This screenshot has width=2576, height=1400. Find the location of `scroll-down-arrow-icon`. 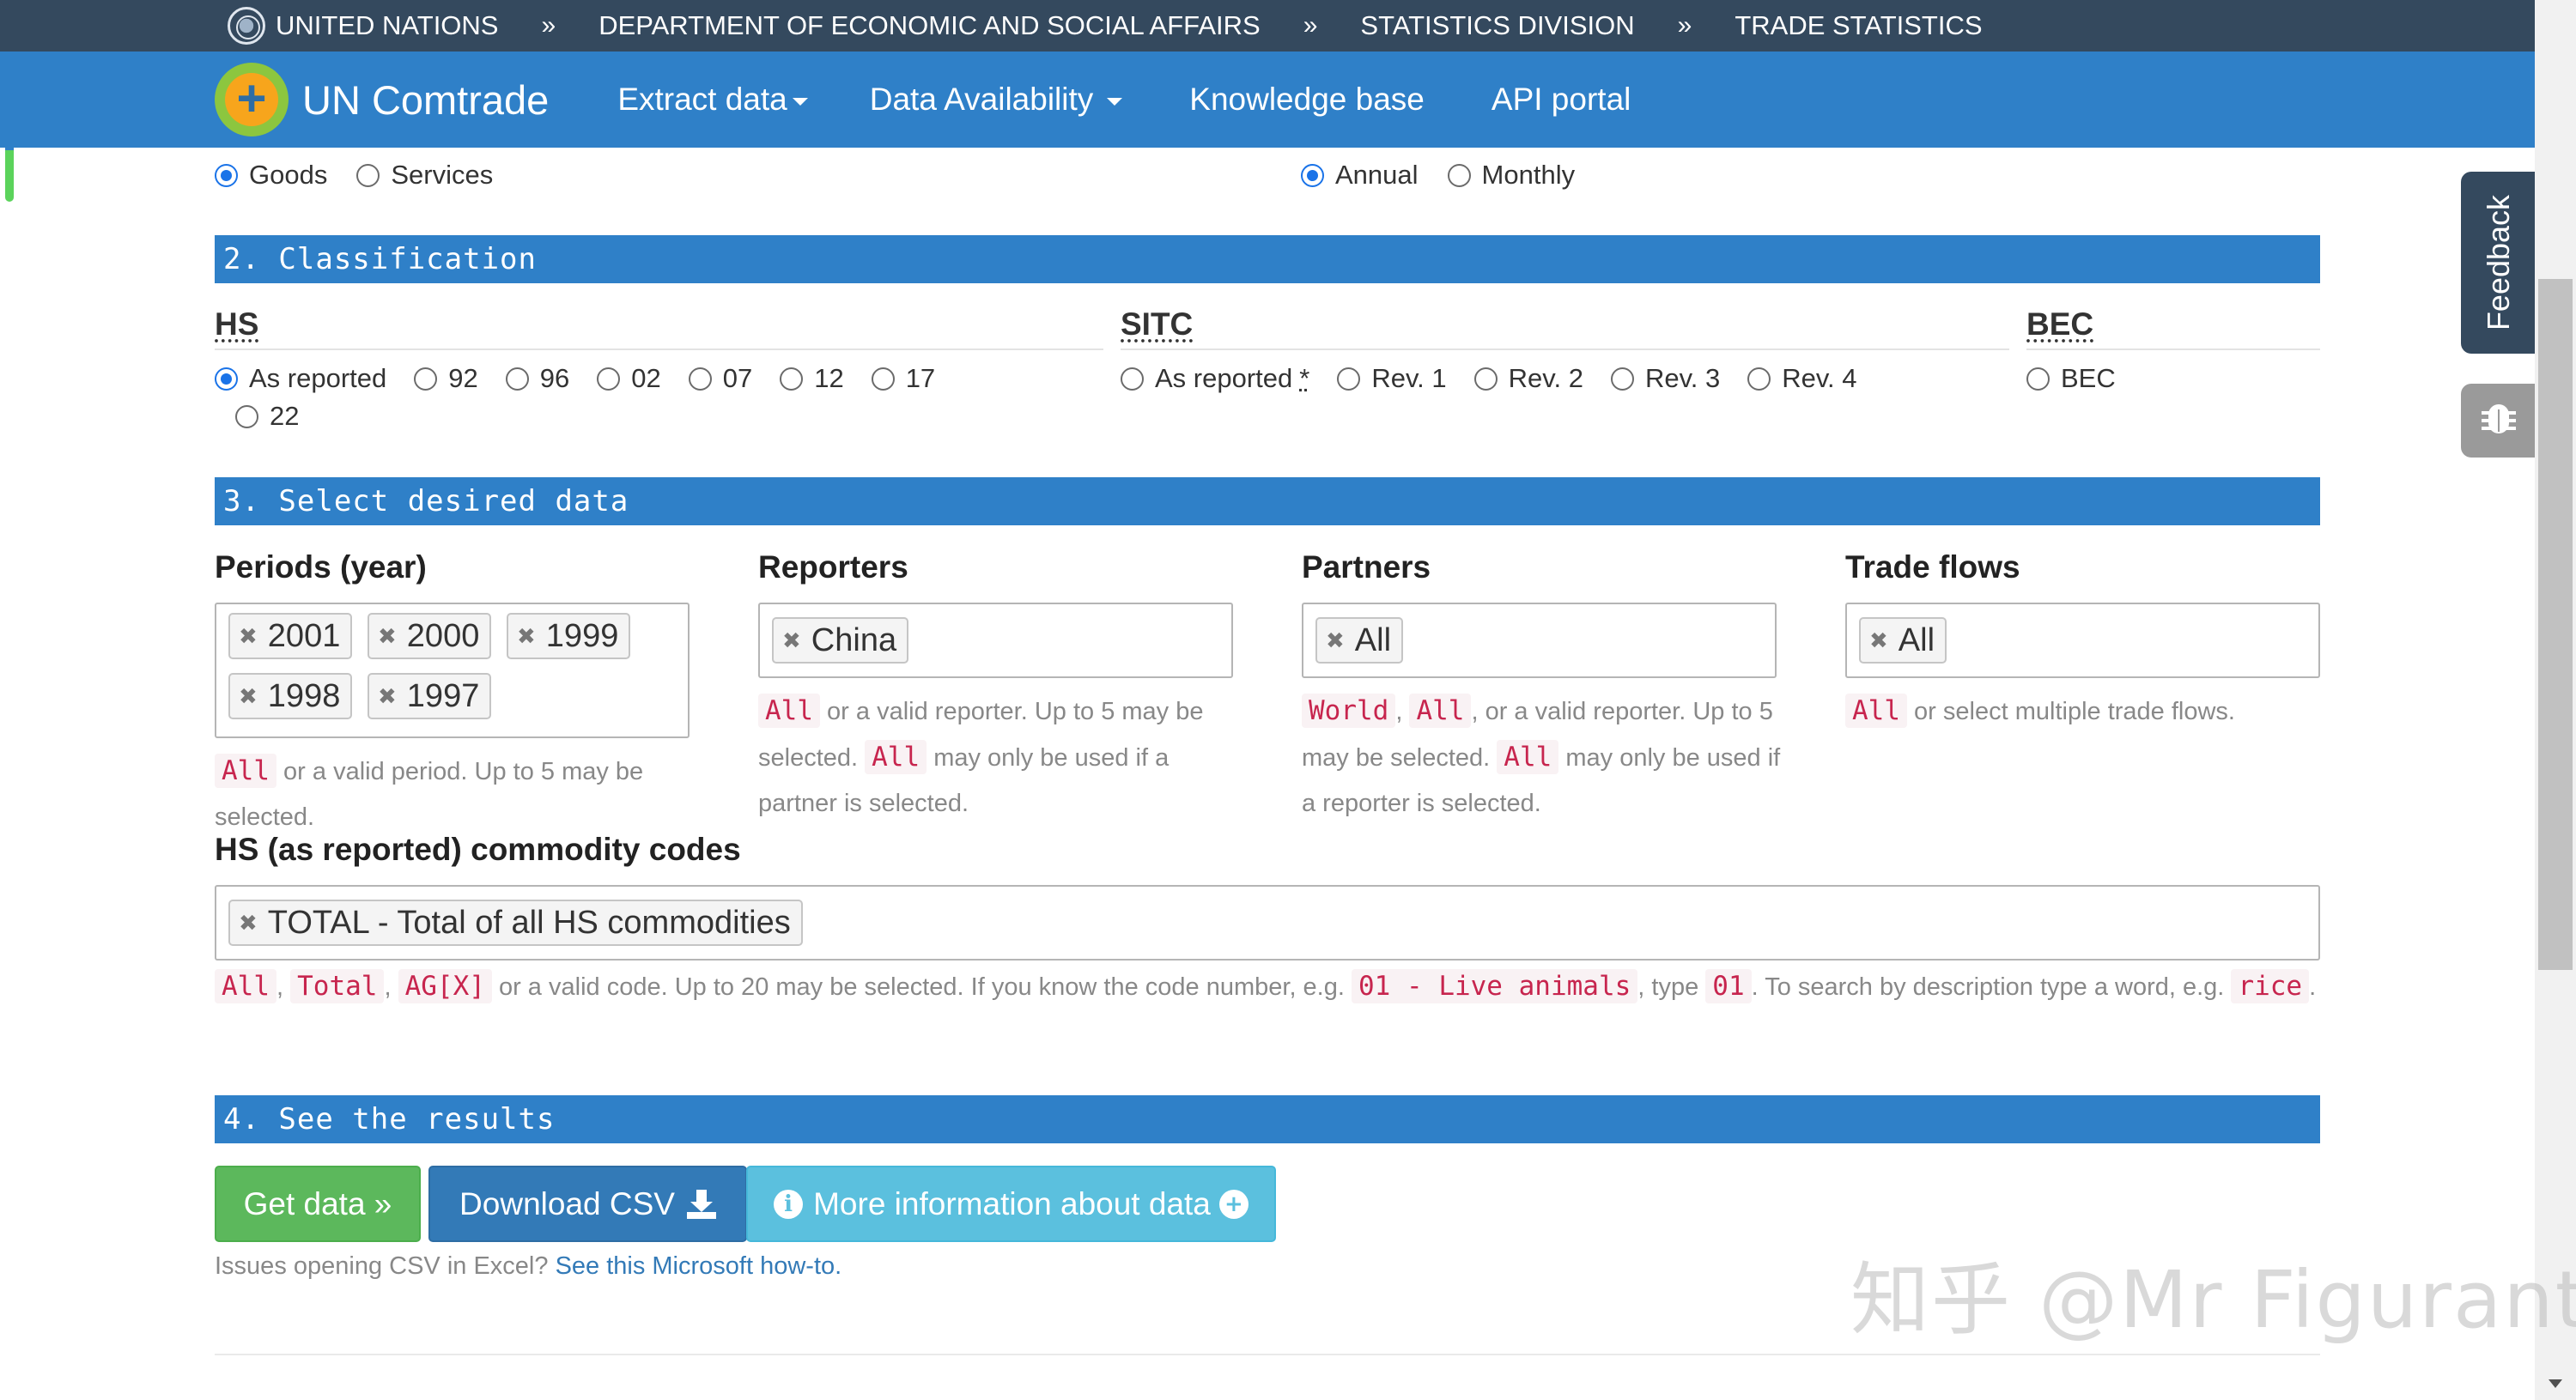

scroll-down-arrow-icon is located at coordinates (2555, 1384).